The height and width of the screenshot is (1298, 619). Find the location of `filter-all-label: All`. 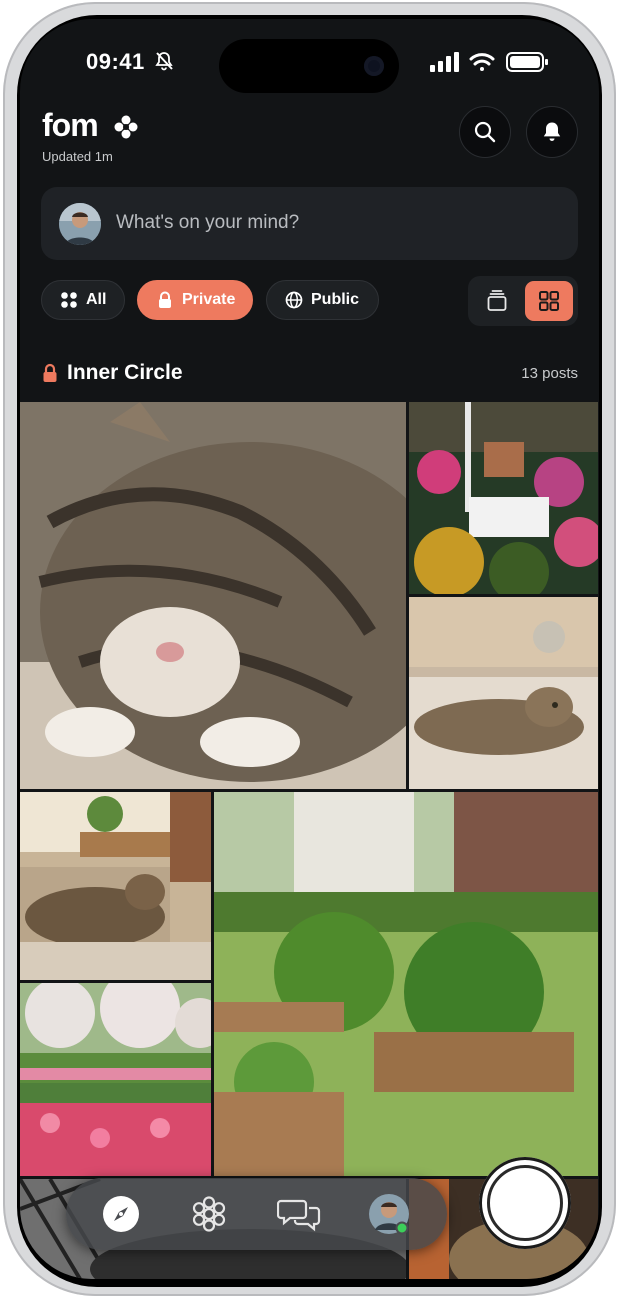

filter-all-label: All is located at coordinates (96, 299).